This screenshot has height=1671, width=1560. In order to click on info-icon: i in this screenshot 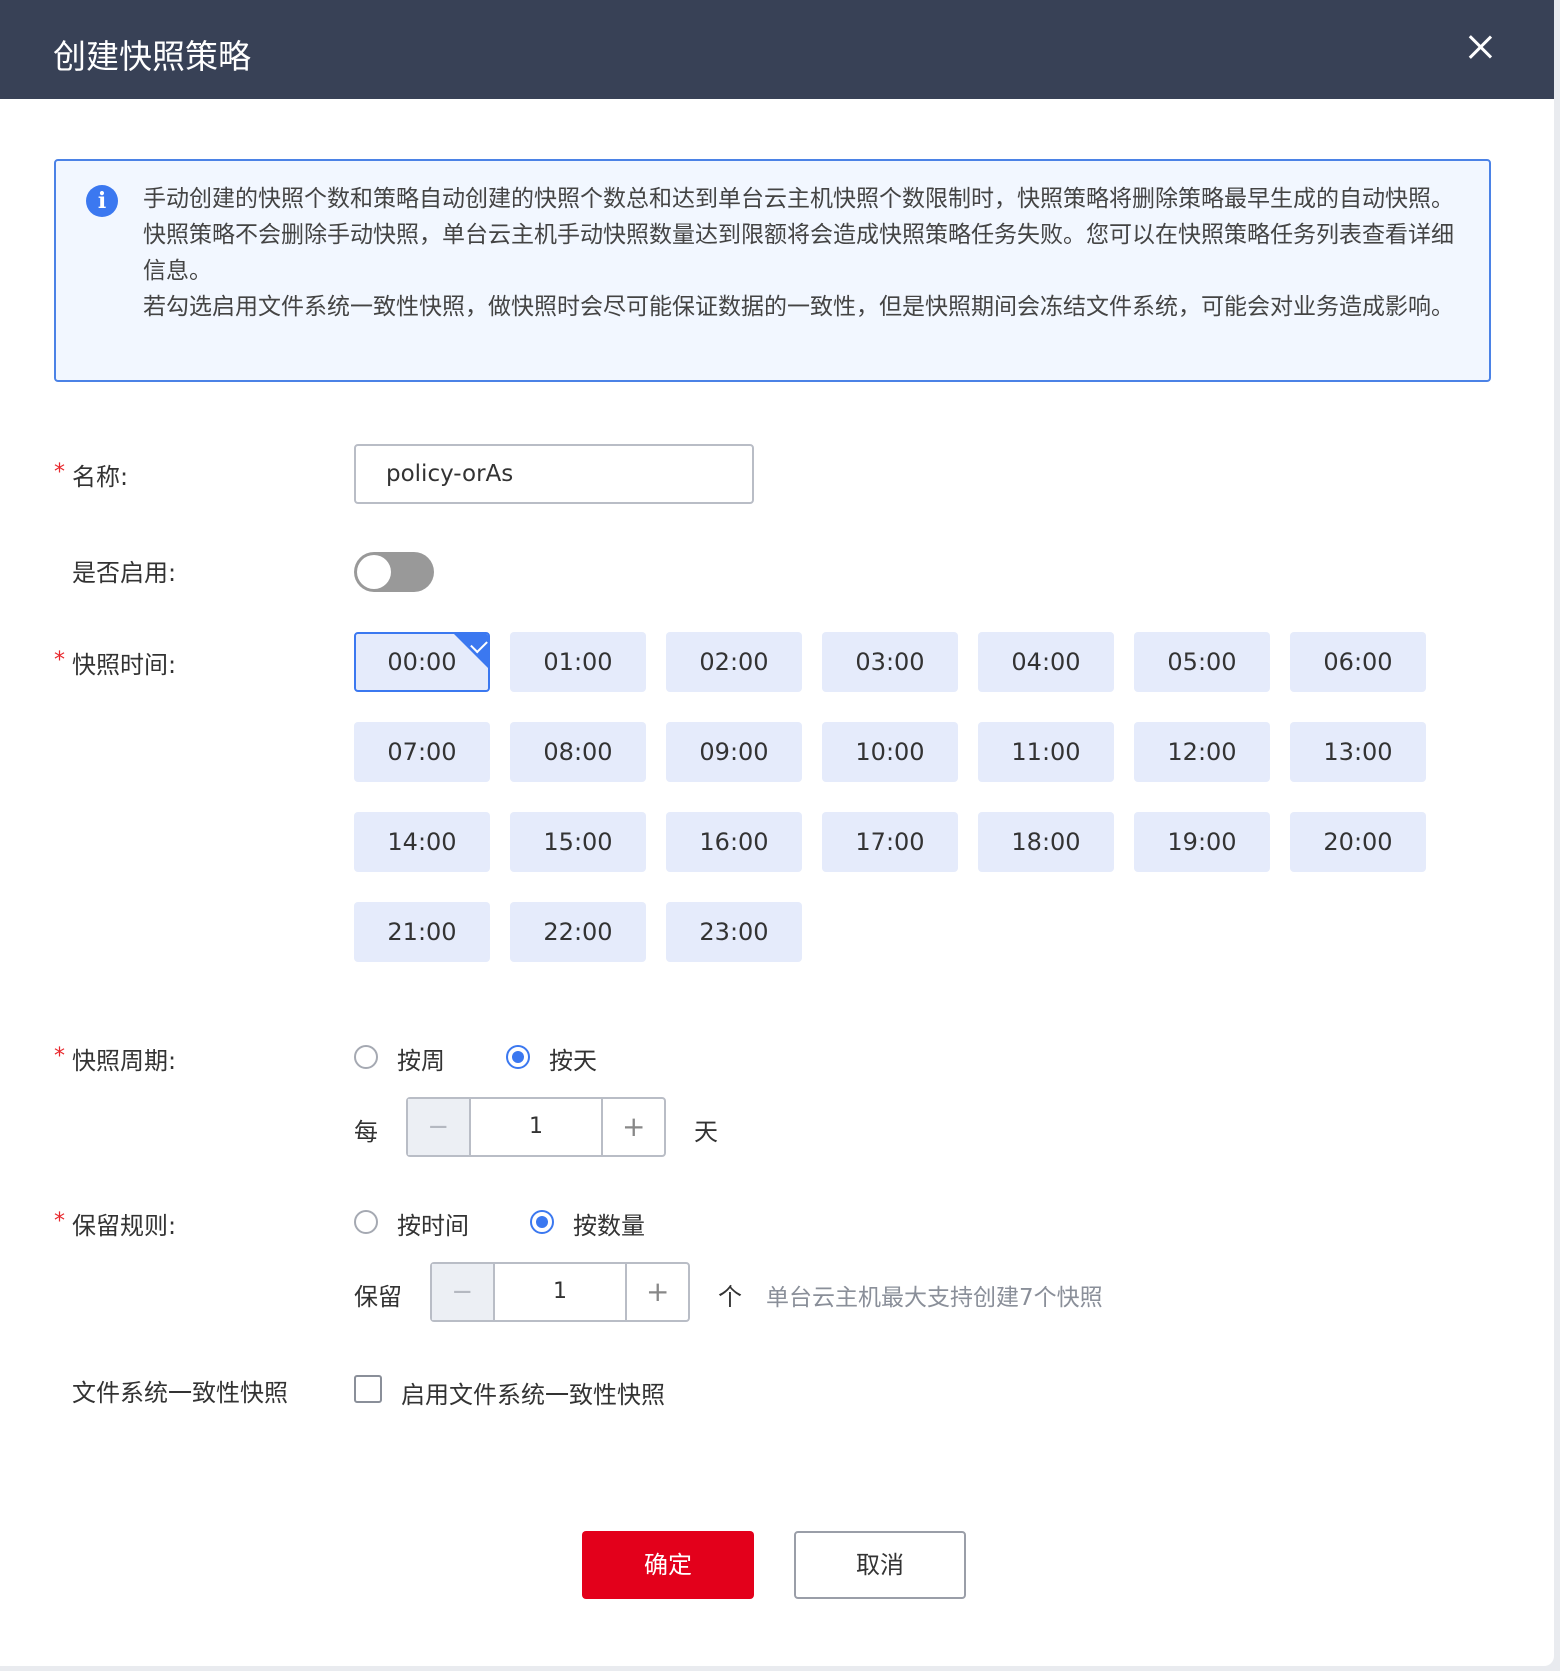, I will do `click(102, 201)`.